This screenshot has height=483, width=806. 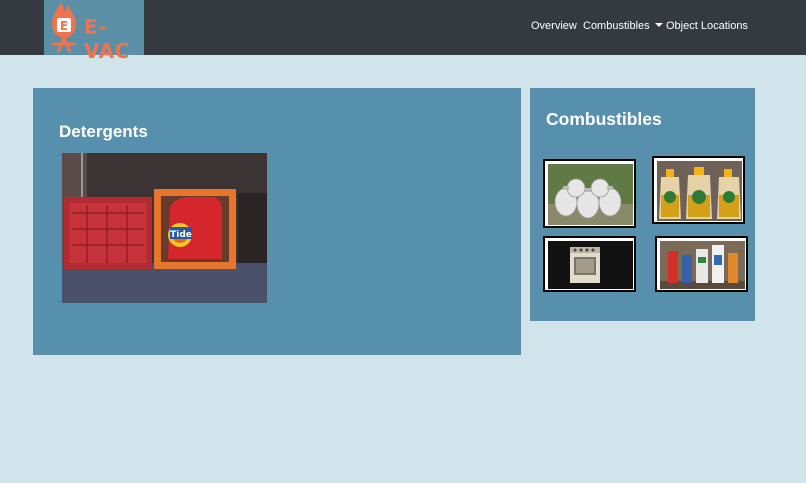 What do you see at coordinates (616, 26) in the screenshot?
I see `nav-combustibles-label: Combustibles` at bounding box center [616, 26].